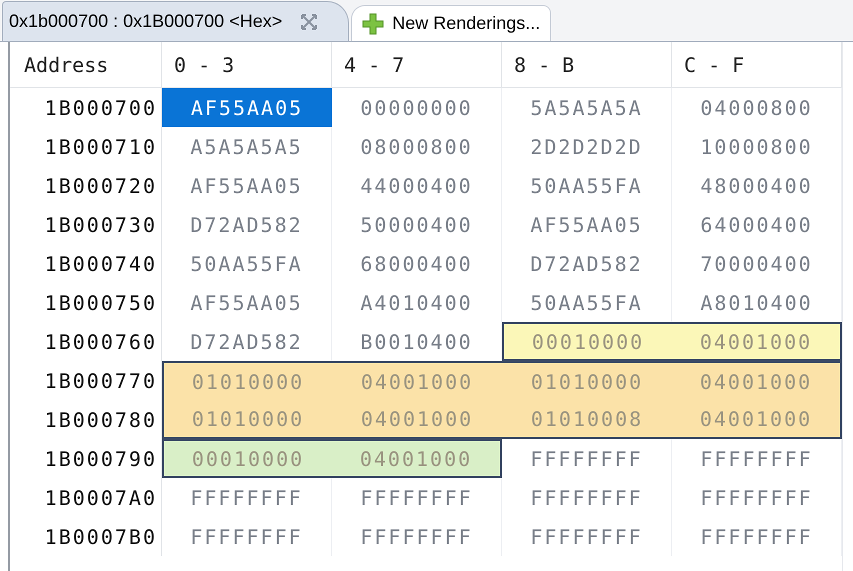  I want to click on column-header: Address, so click(86, 65).